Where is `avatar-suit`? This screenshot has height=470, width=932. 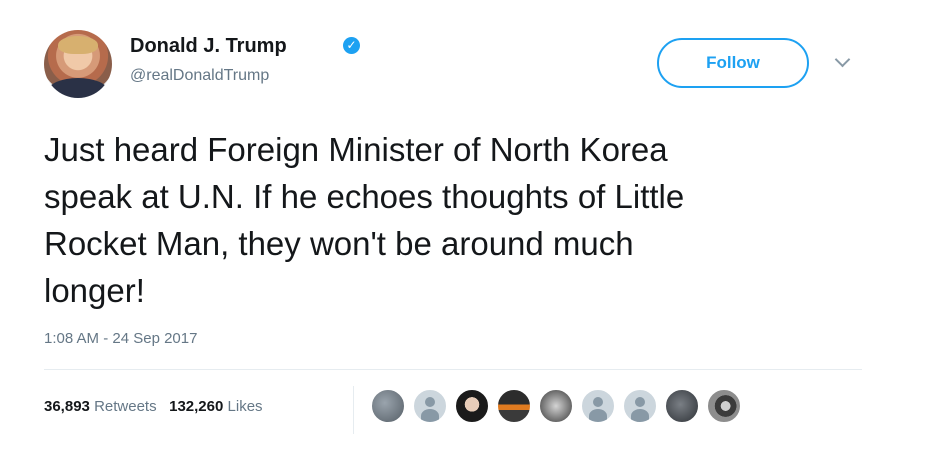
avatar-suit is located at coordinates (78, 88).